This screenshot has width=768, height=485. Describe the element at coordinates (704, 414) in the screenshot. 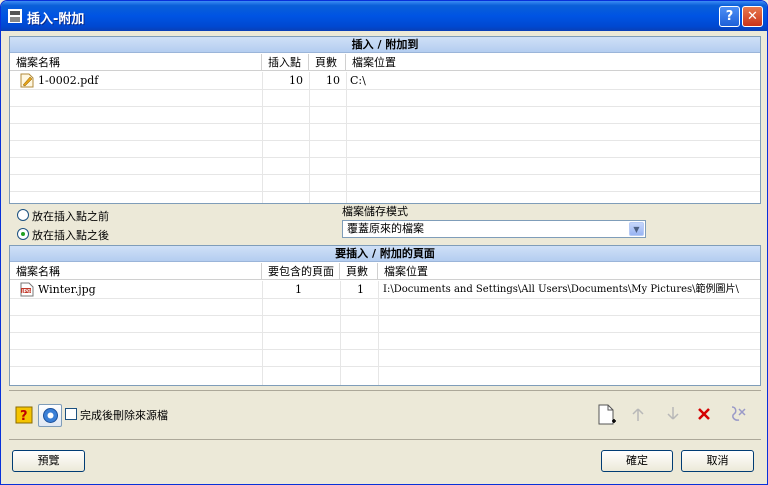

I see `delete-icon` at that location.